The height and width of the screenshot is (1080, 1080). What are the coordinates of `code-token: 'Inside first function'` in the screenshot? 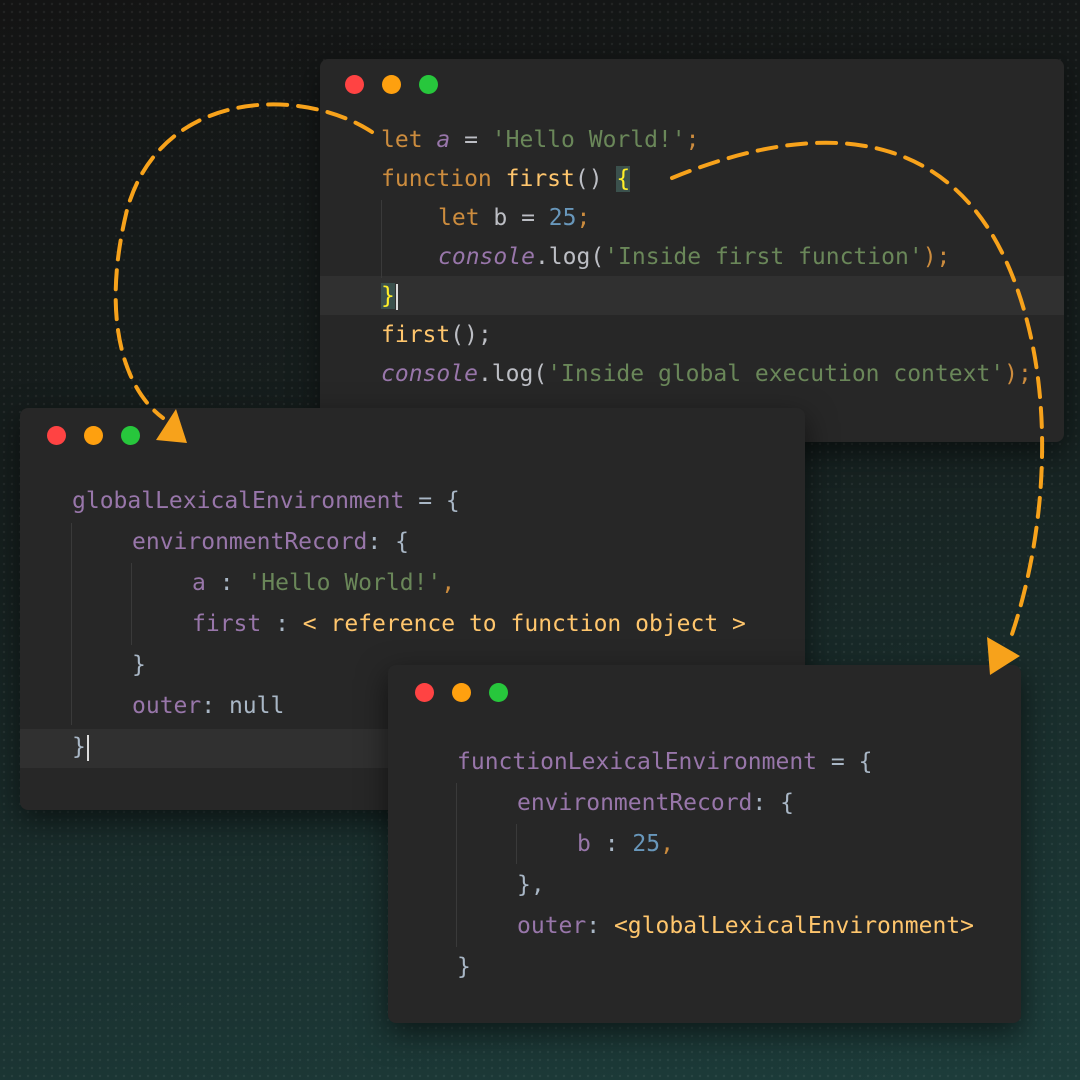 It's located at (763, 257).